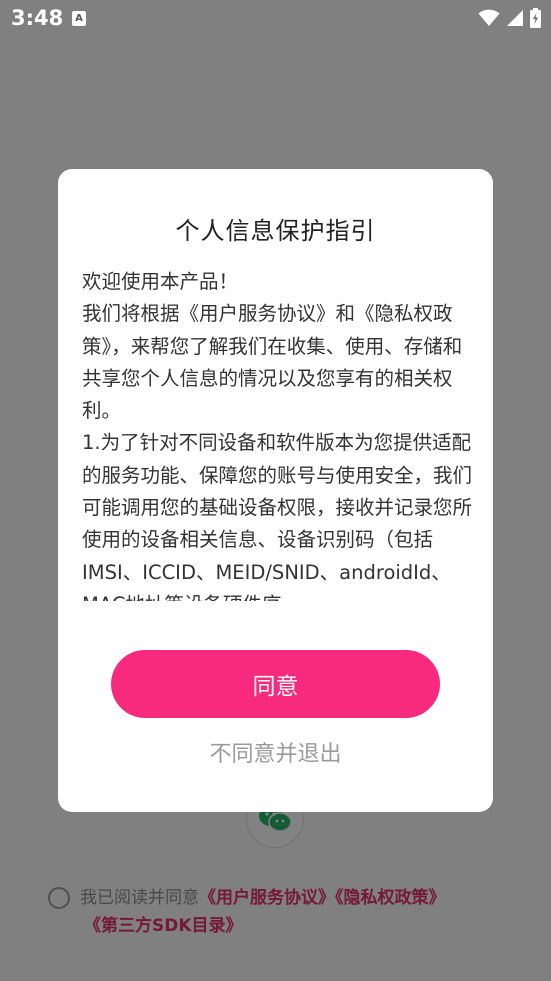 The width and height of the screenshot is (551, 981). What do you see at coordinates (275, 231) in the screenshot?
I see `dialog-title: 个人信息保护指引` at bounding box center [275, 231].